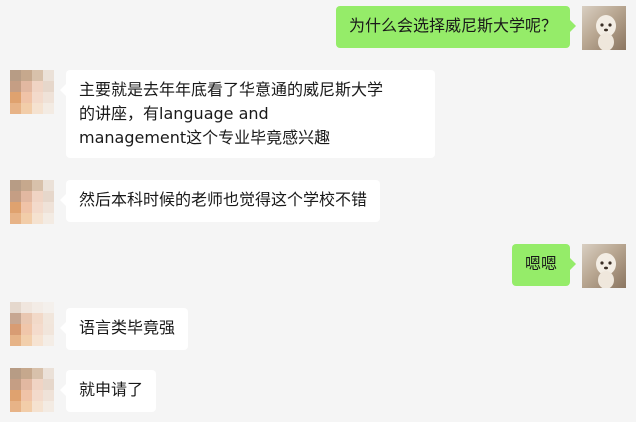 This screenshot has height=422, width=636. I want to click on message-text: 语言类毕竟强, so click(127, 327).